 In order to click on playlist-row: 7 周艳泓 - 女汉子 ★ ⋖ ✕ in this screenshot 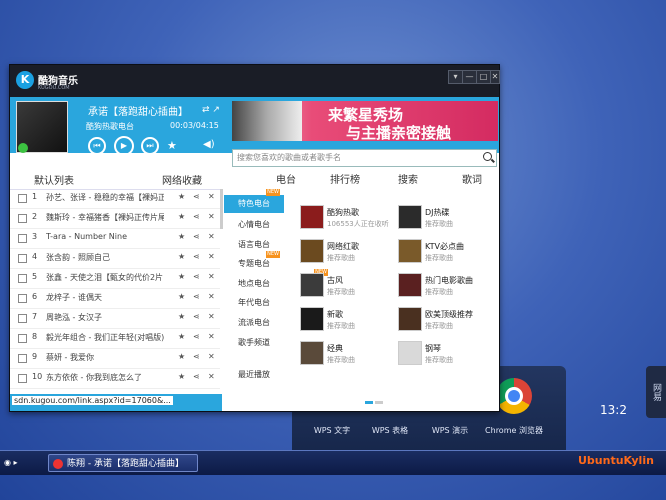, I will do `click(115, 319)`.